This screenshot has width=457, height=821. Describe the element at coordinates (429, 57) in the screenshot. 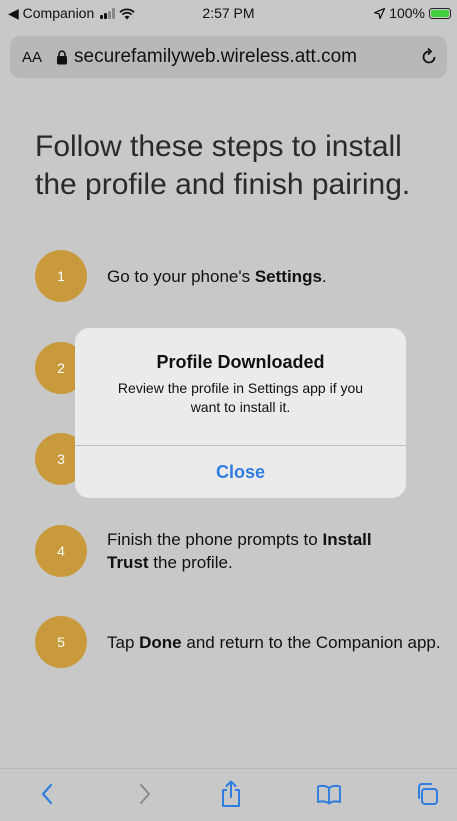

I see `reload-icon` at that location.